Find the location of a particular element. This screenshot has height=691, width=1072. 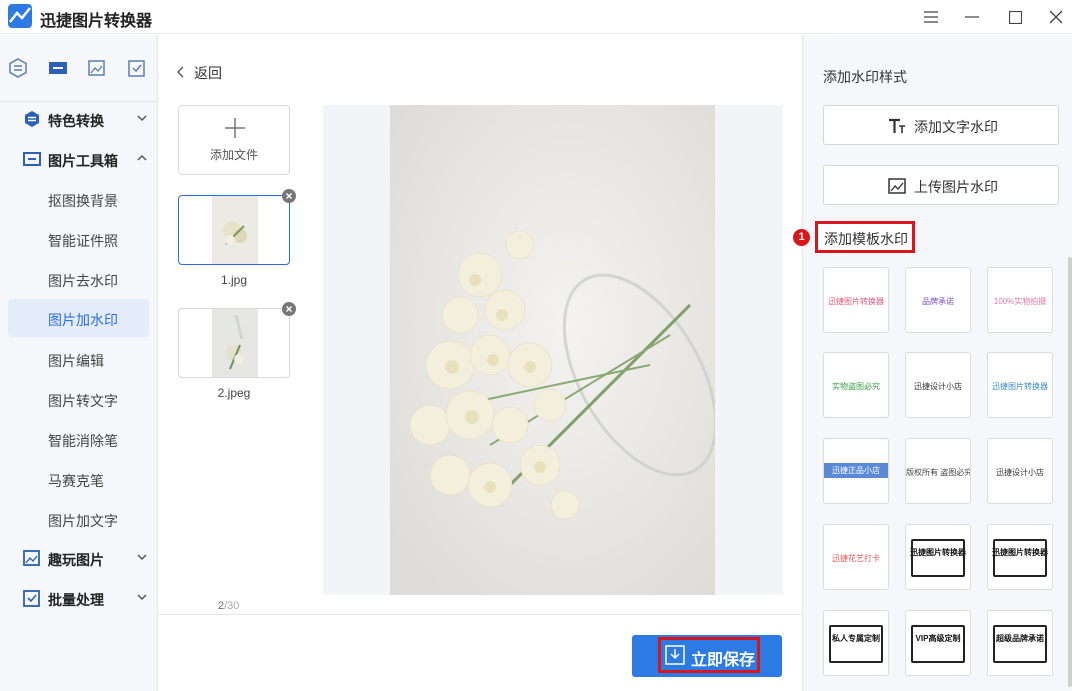

sidebar-item-ocr: 图片转文字 is located at coordinates (78, 399).